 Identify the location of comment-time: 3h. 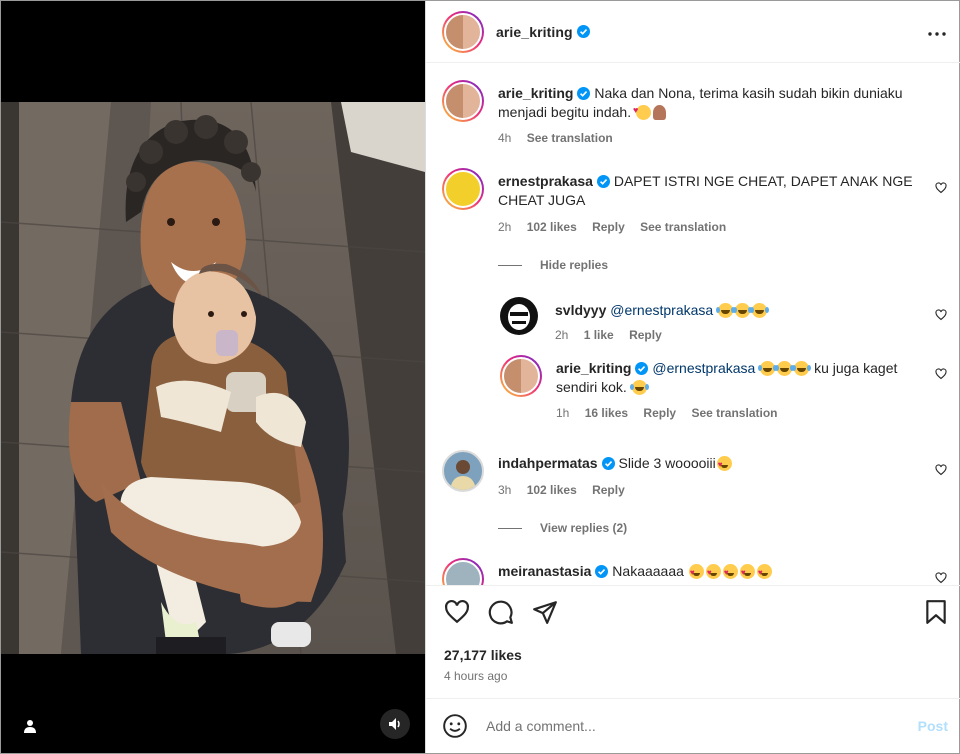
(505, 490).